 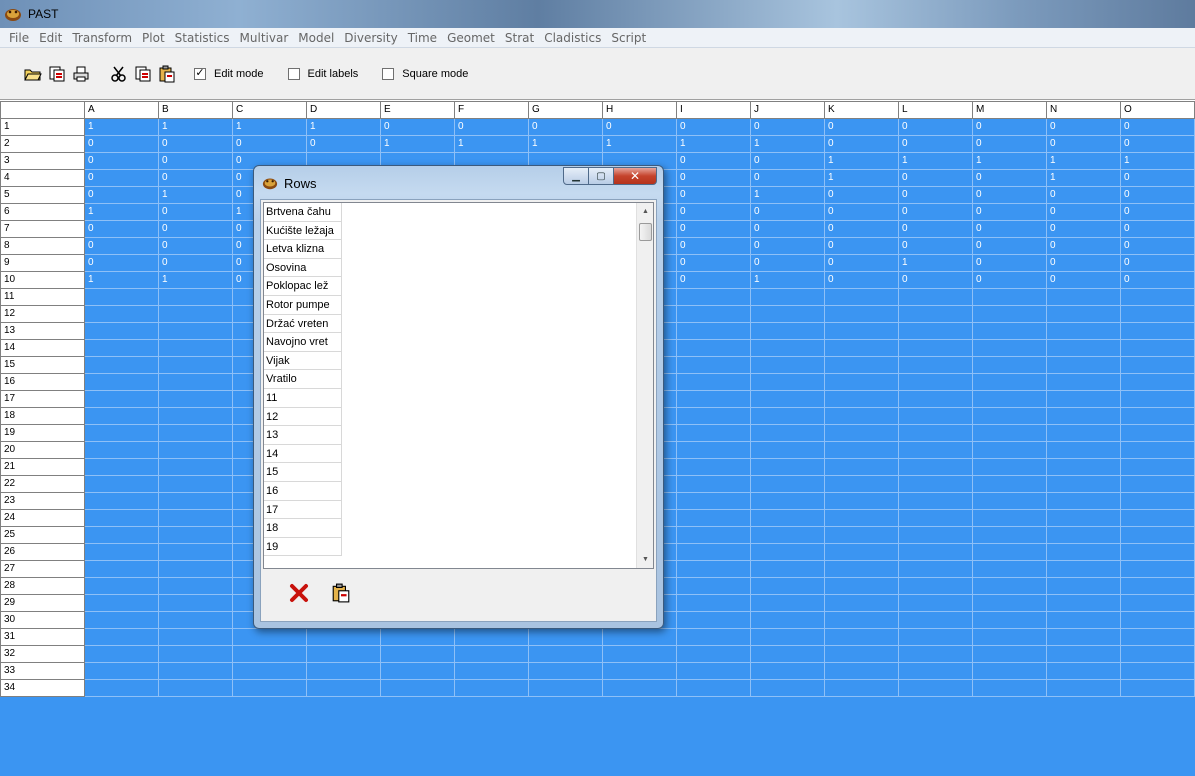 What do you see at coordinates (229, 73) in the screenshot?
I see `edit-mode-checkbox: ✓ Edit mode` at bounding box center [229, 73].